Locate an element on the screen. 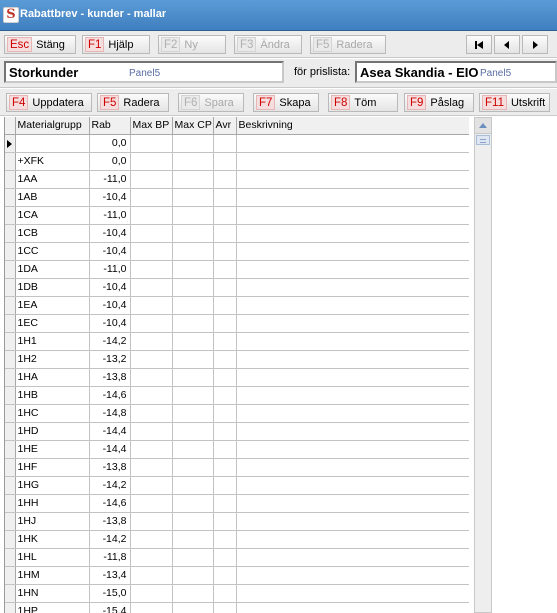 Image resolution: width=557 pixels, height=613 pixels. table-row: 1HP -15,4 is located at coordinates (237, 607).